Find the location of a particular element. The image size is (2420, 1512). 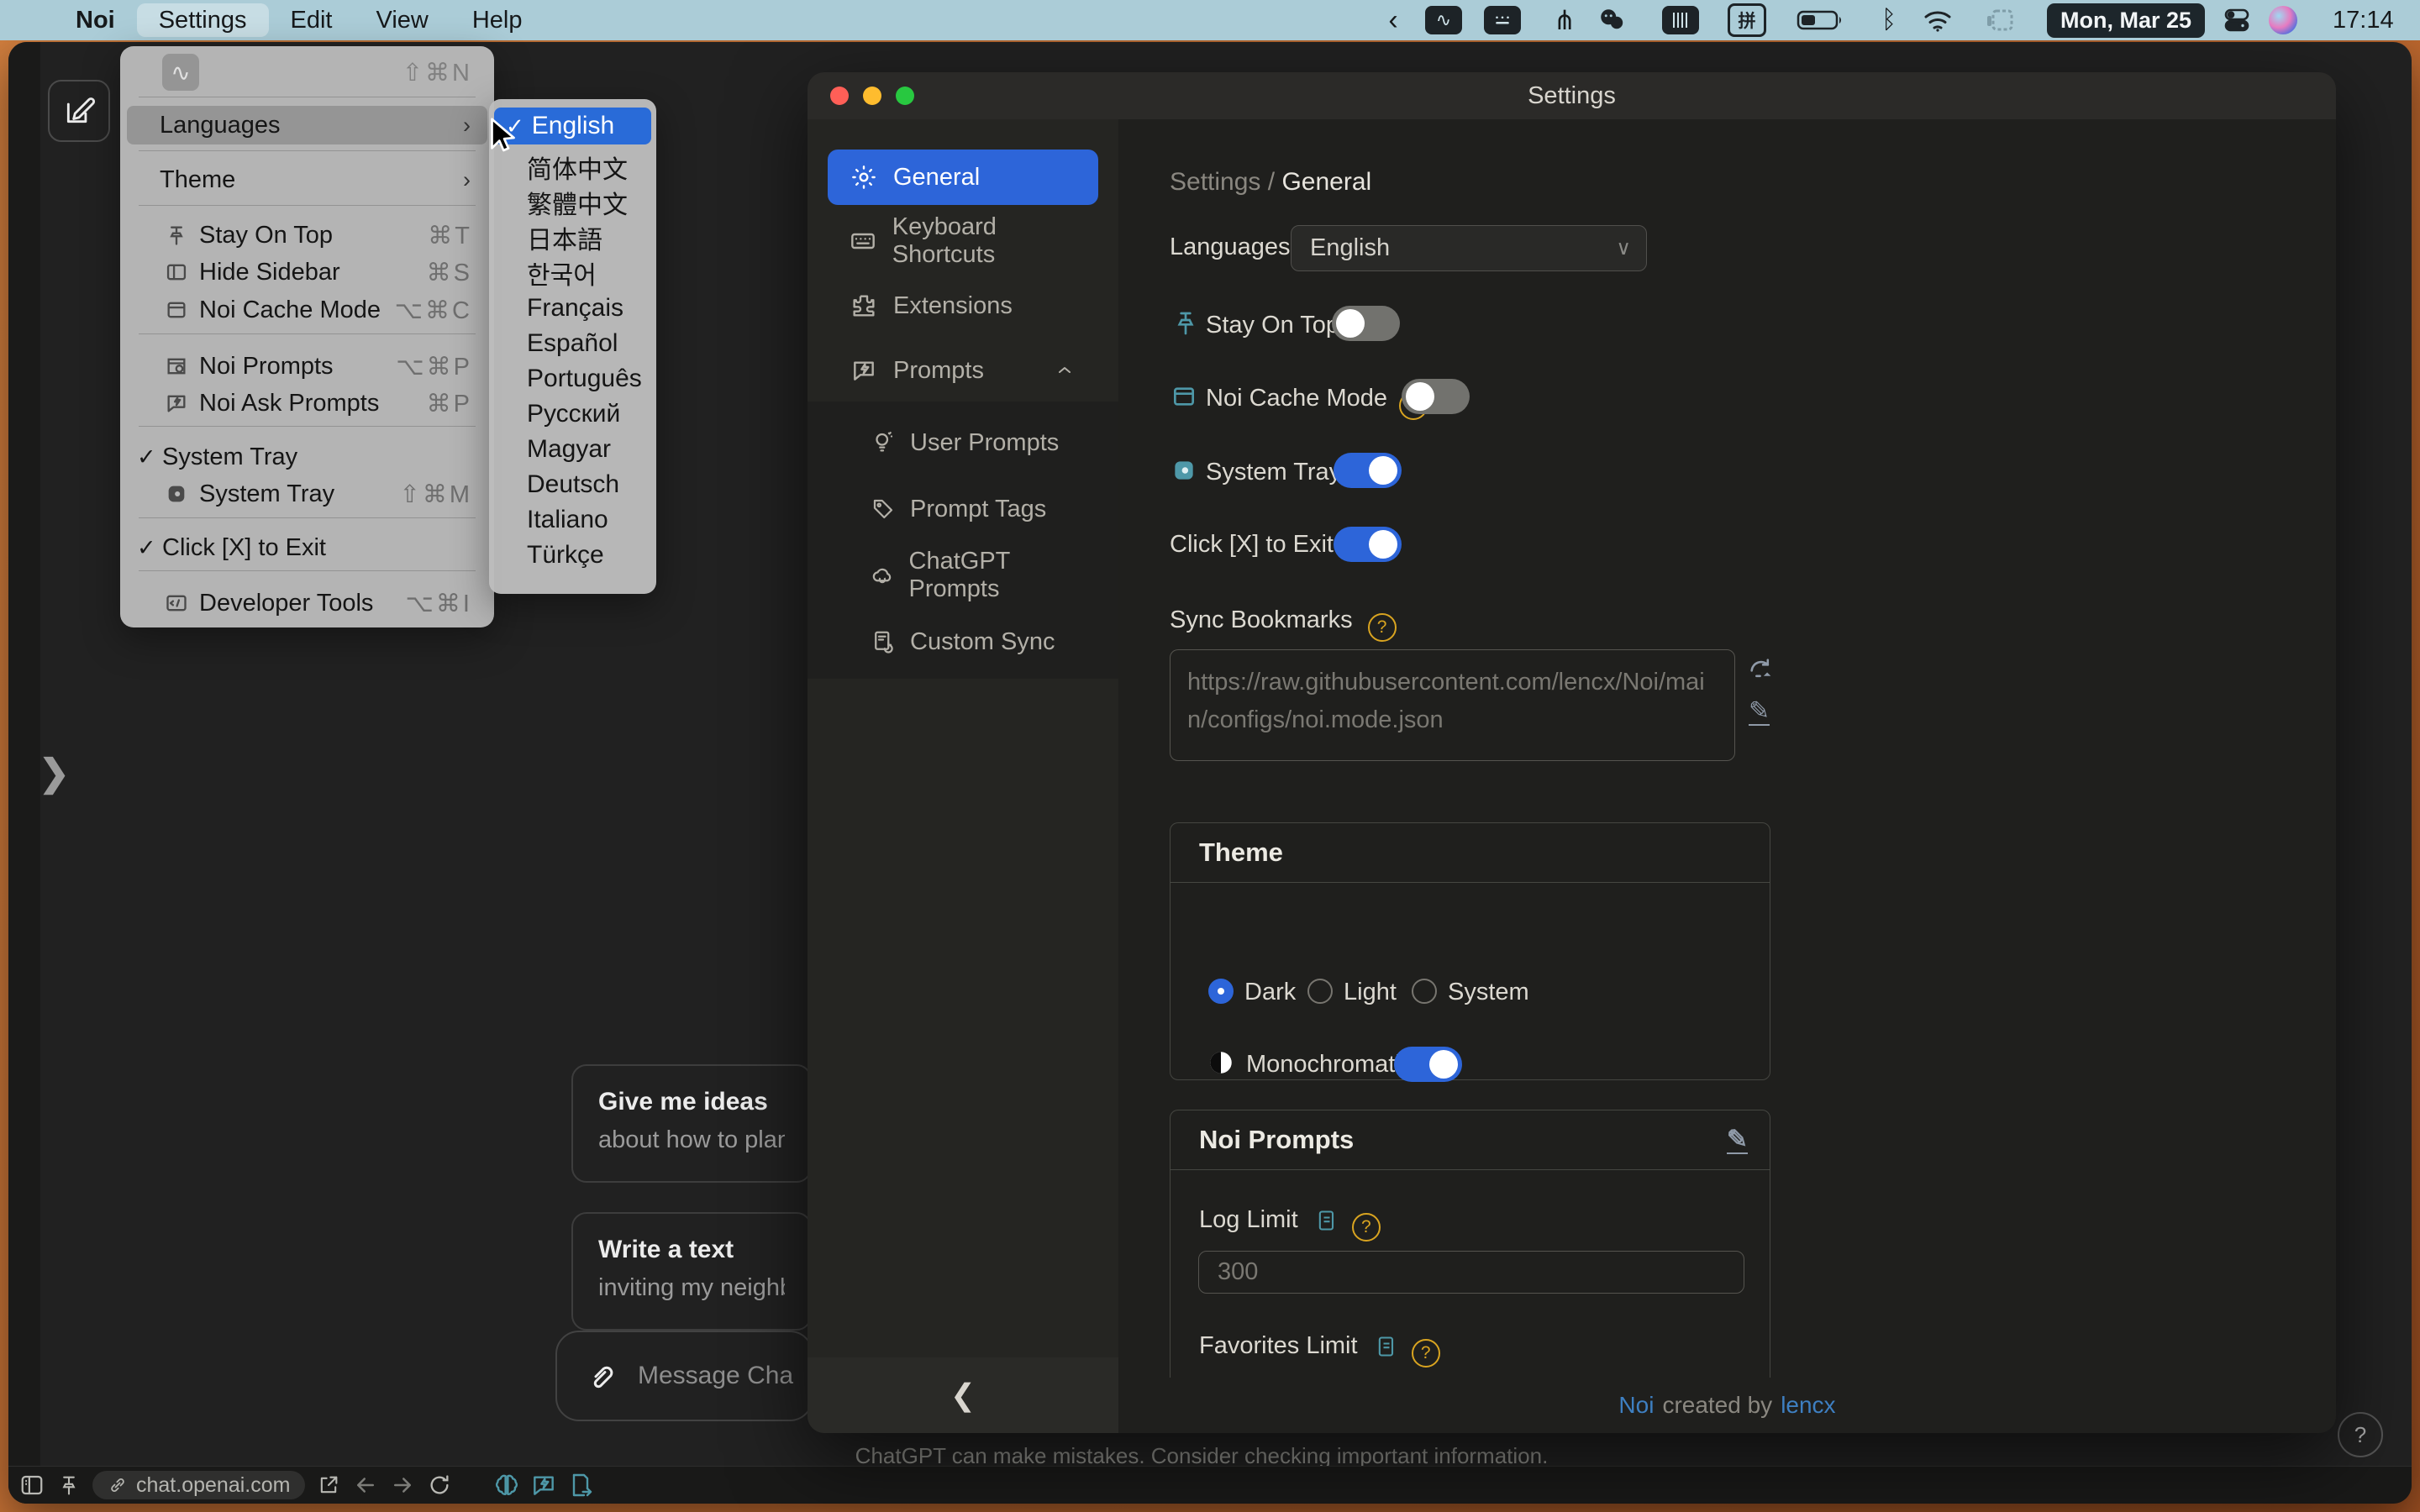

submenu-item-russian: Русский is located at coordinates (572, 414).